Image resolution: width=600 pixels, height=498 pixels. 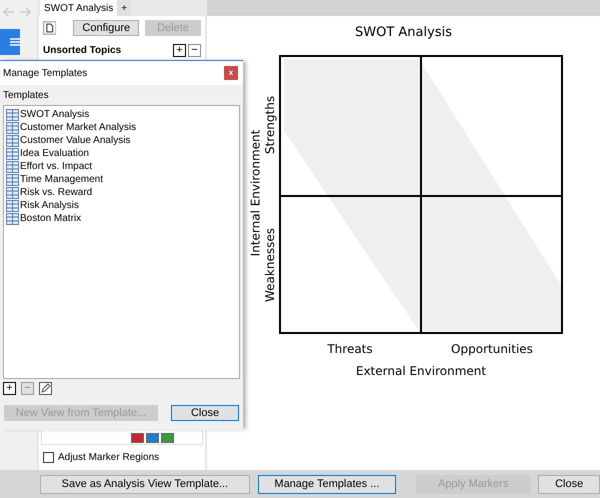 I want to click on menu-icon, so click(x=15, y=42).